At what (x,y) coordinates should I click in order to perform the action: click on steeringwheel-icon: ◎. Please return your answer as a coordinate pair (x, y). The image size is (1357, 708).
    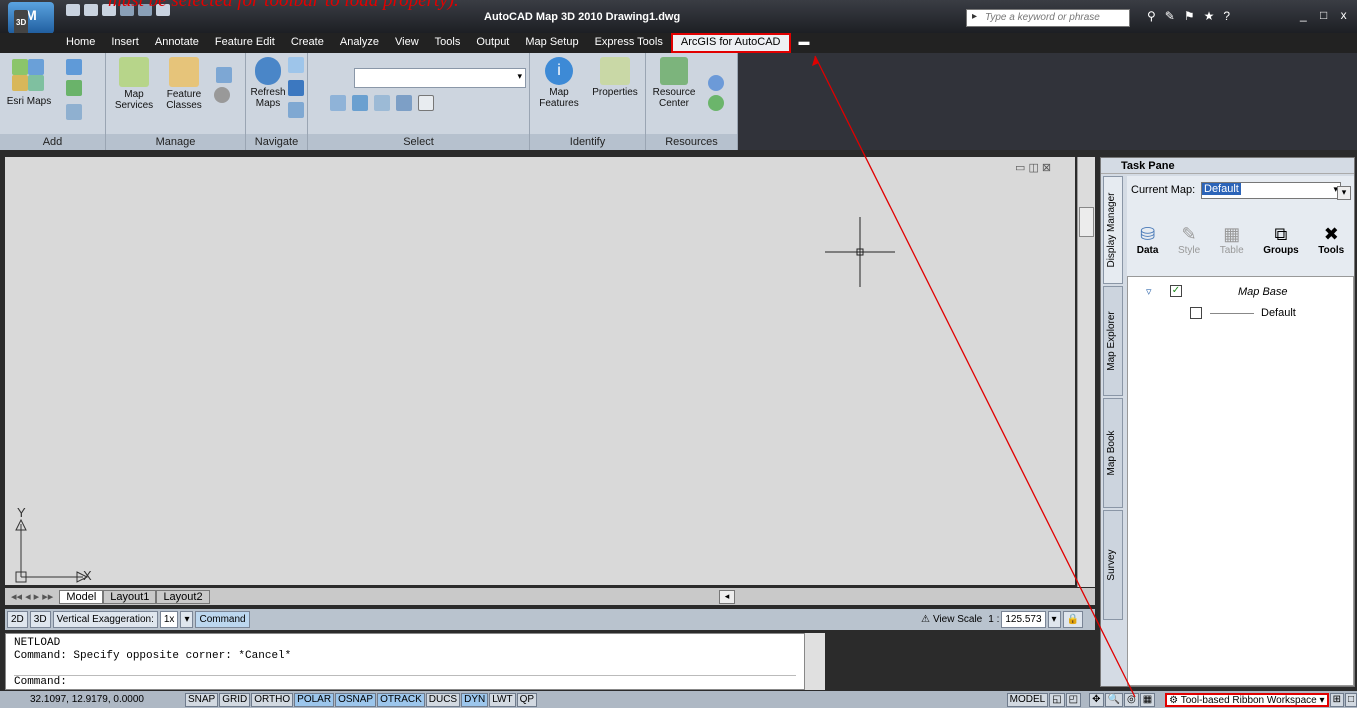
    Looking at the image, I should click on (1131, 699).